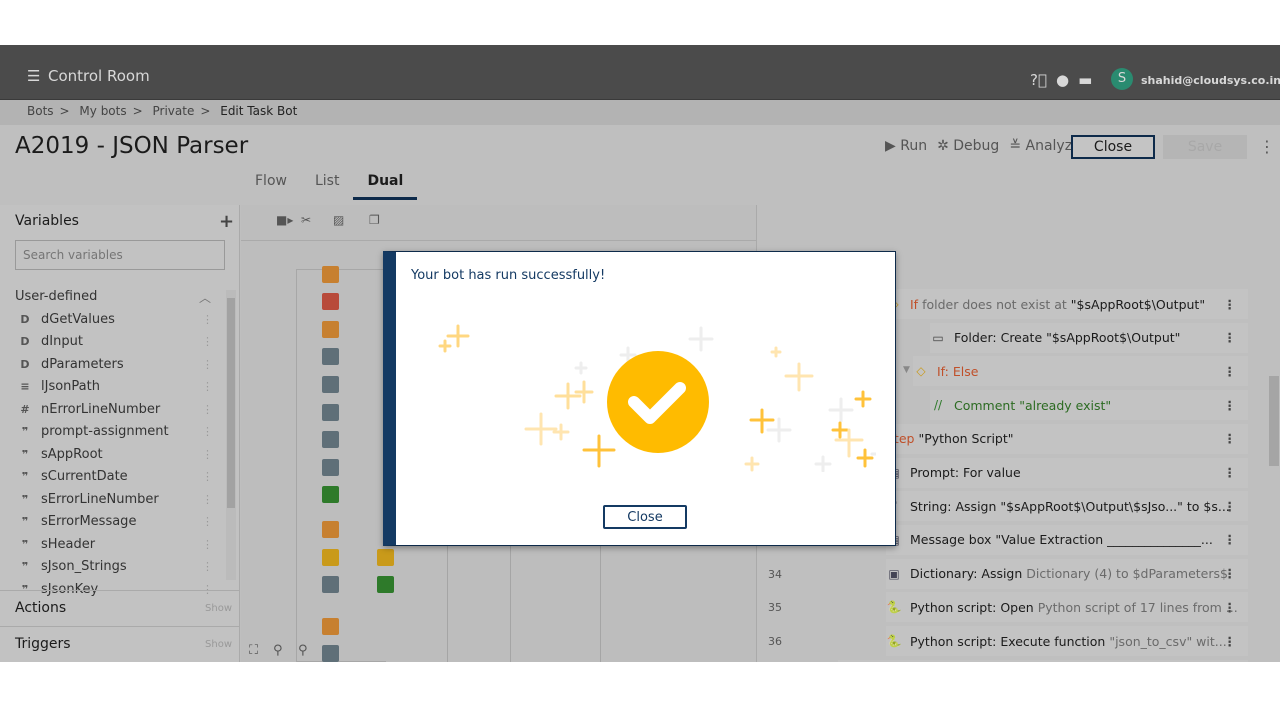 The width and height of the screenshot is (1280, 720). I want to click on laptop-icon: ▬, so click(1085, 80).